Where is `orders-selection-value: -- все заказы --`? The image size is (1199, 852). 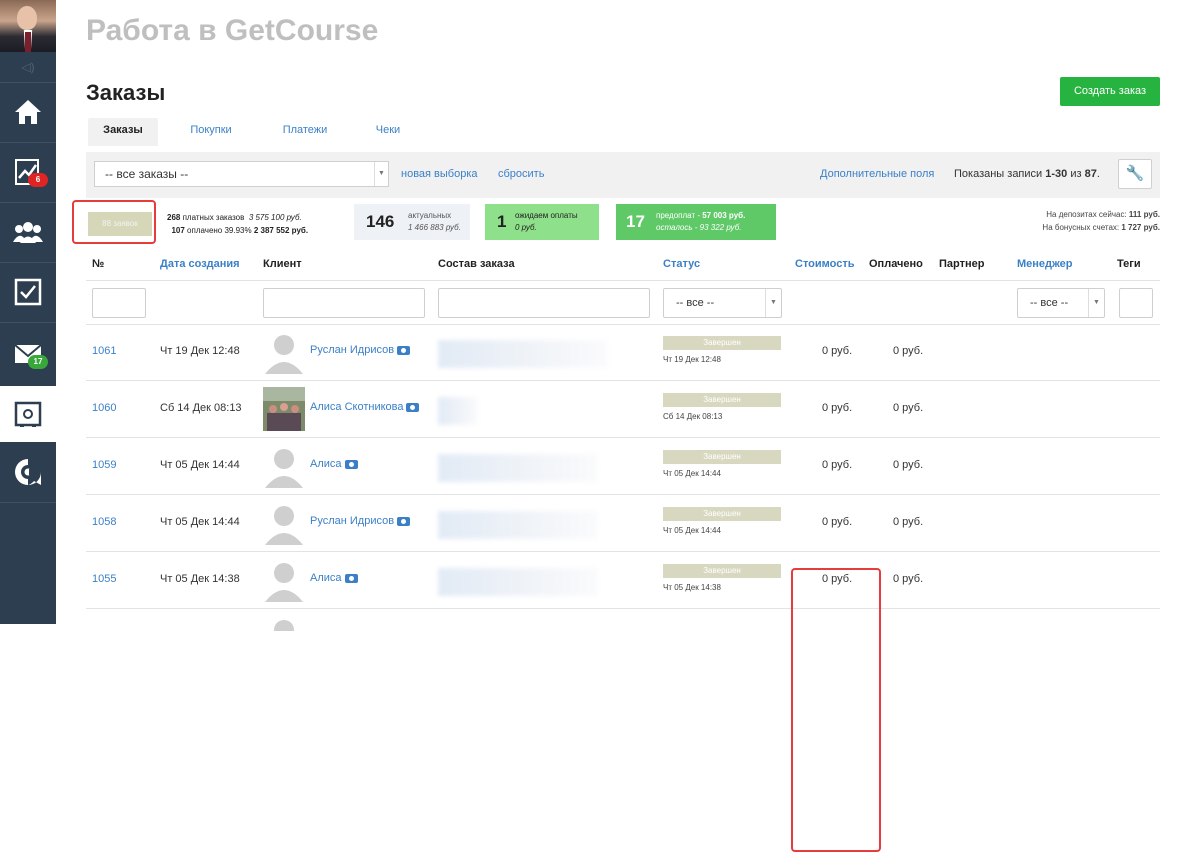 orders-selection-value: -- все заказы -- is located at coordinates (147, 174).